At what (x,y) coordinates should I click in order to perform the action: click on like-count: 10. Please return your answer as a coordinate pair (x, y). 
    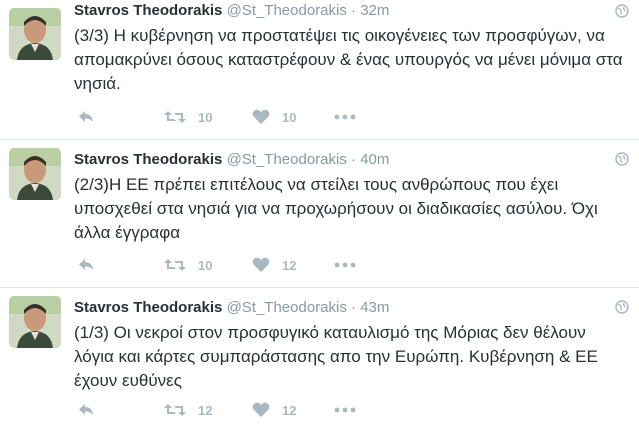
    Looking at the image, I should click on (289, 117).